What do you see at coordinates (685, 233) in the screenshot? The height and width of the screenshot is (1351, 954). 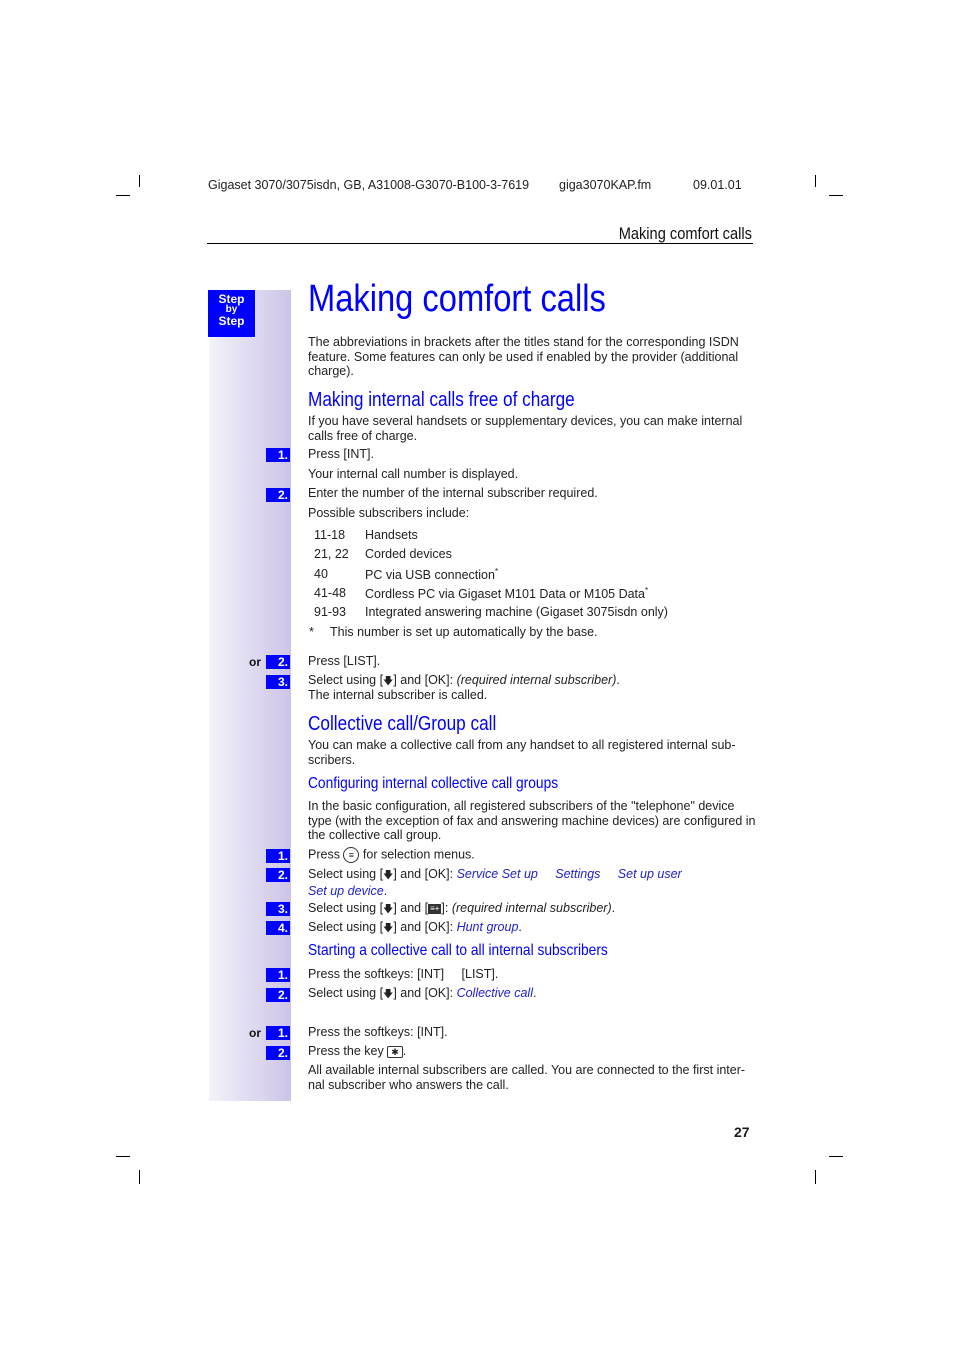 I see `running-title: Making comfort calls` at bounding box center [685, 233].